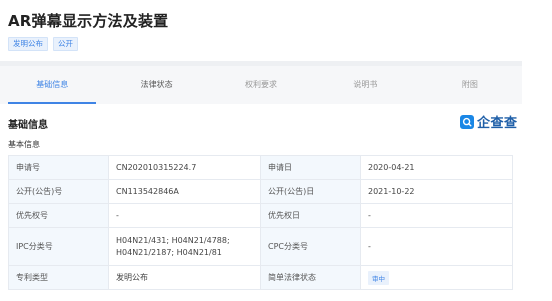 Image resolution: width=552 pixels, height=301 pixels. I want to click on field-value: CN202010315224.7, so click(184, 167).